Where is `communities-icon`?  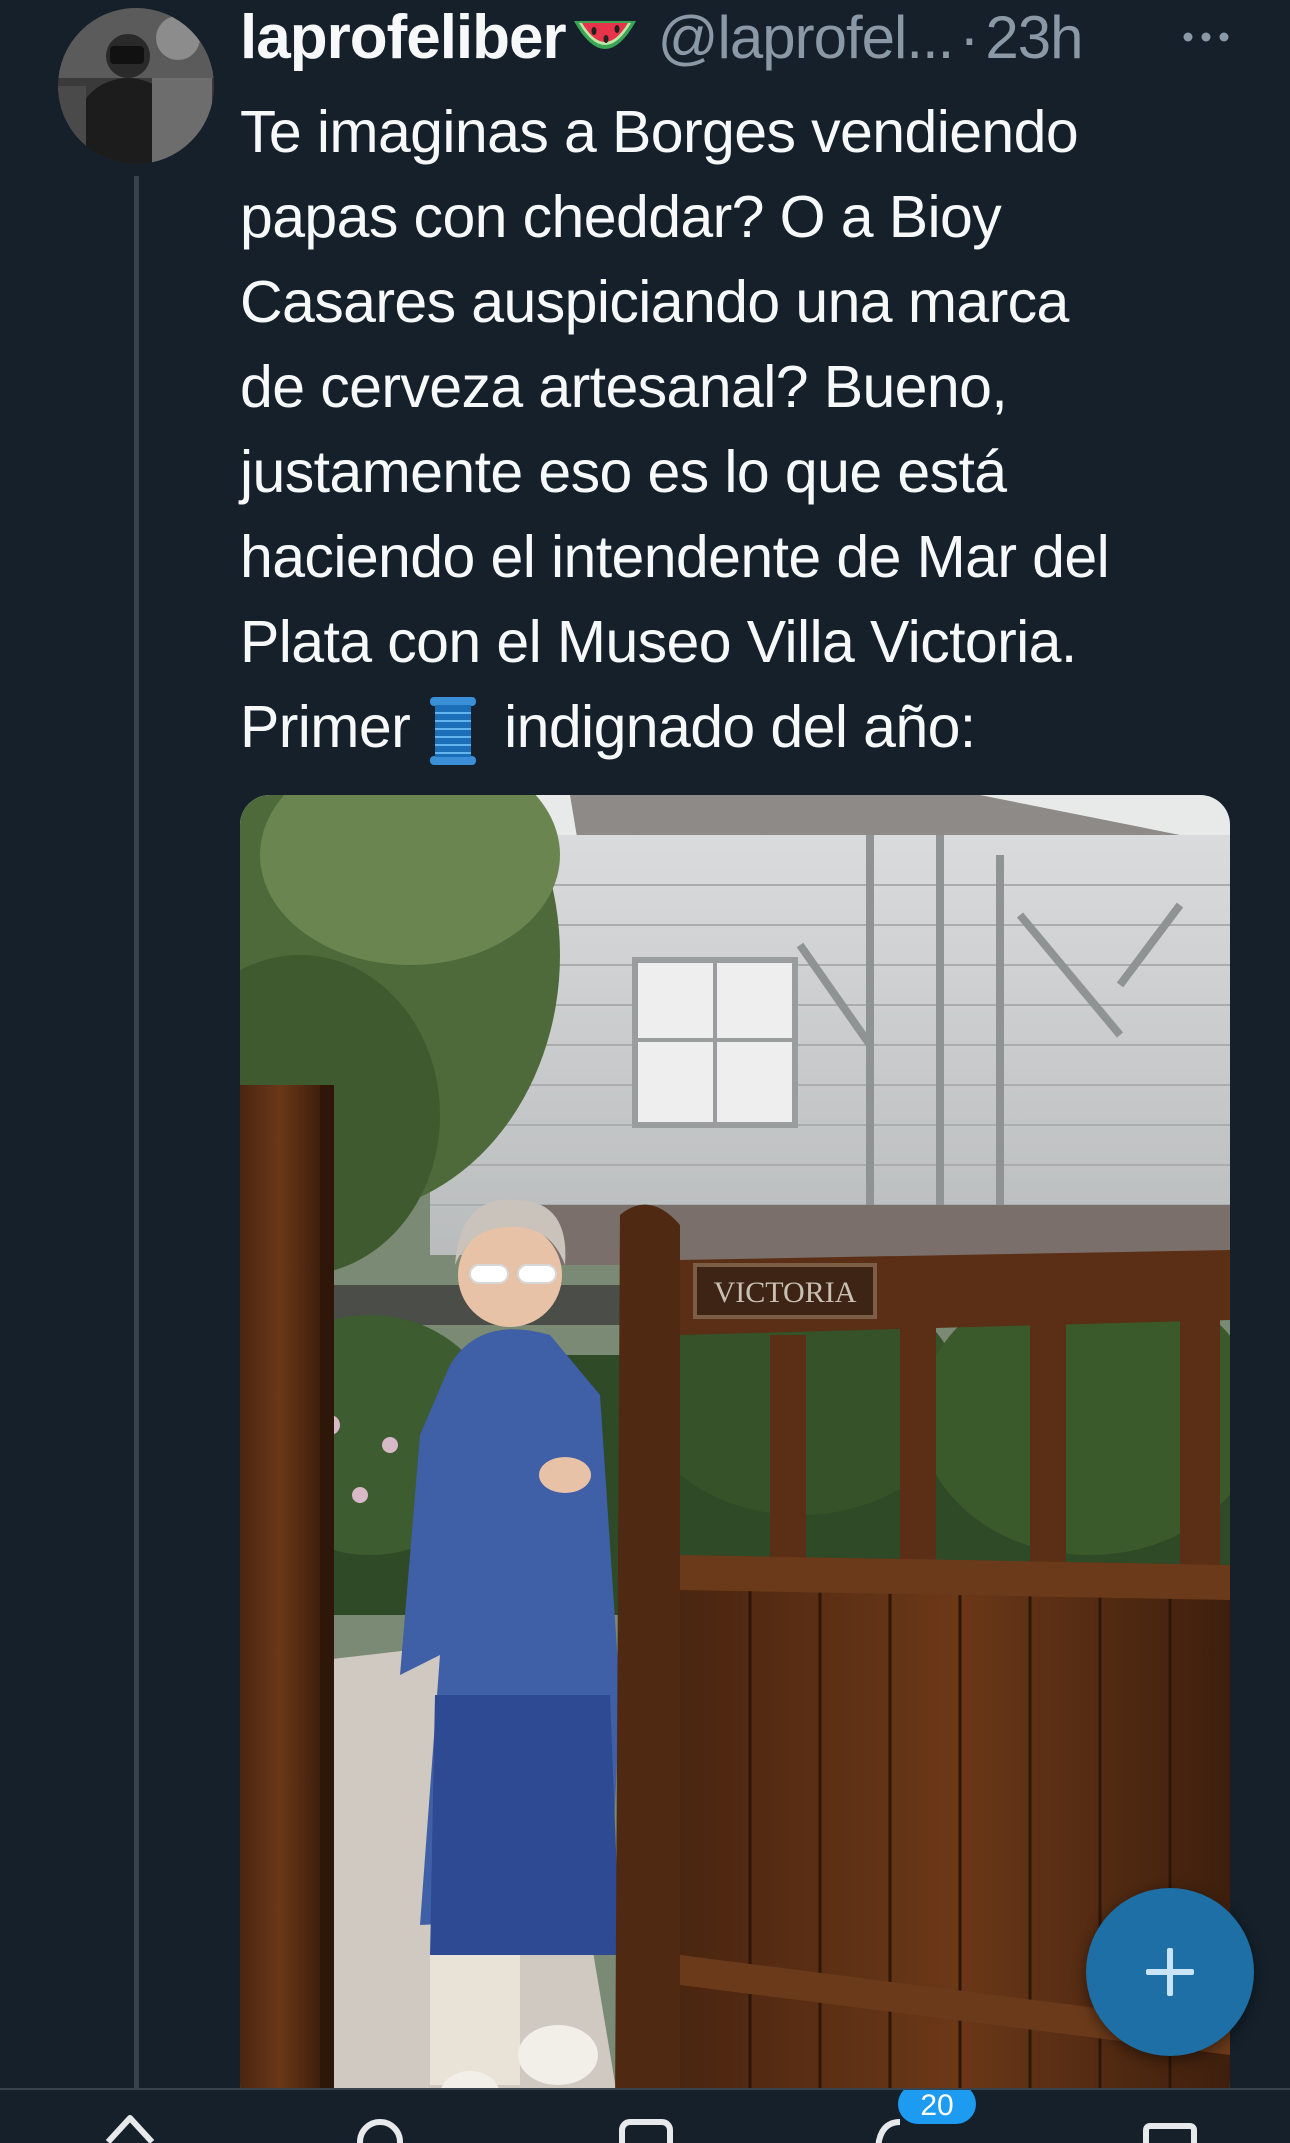
communities-icon is located at coordinates (646, 2127).